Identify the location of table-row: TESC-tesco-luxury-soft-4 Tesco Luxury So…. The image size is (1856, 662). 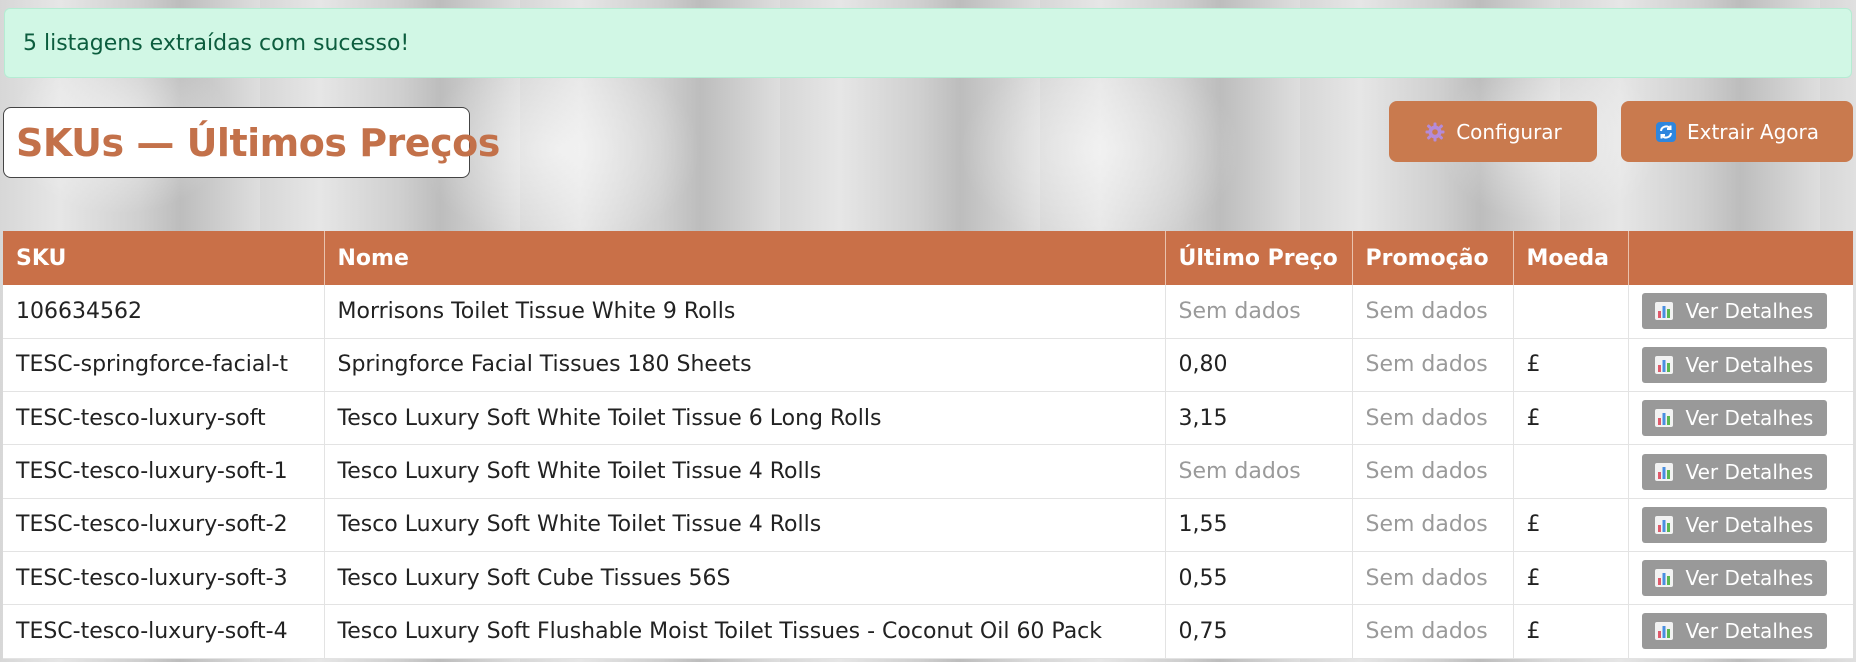
(928, 631).